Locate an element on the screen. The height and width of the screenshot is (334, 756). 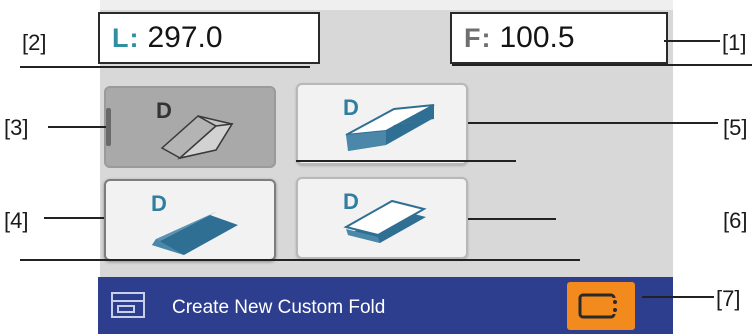
callout-2: [2] is located at coordinates (34, 42).